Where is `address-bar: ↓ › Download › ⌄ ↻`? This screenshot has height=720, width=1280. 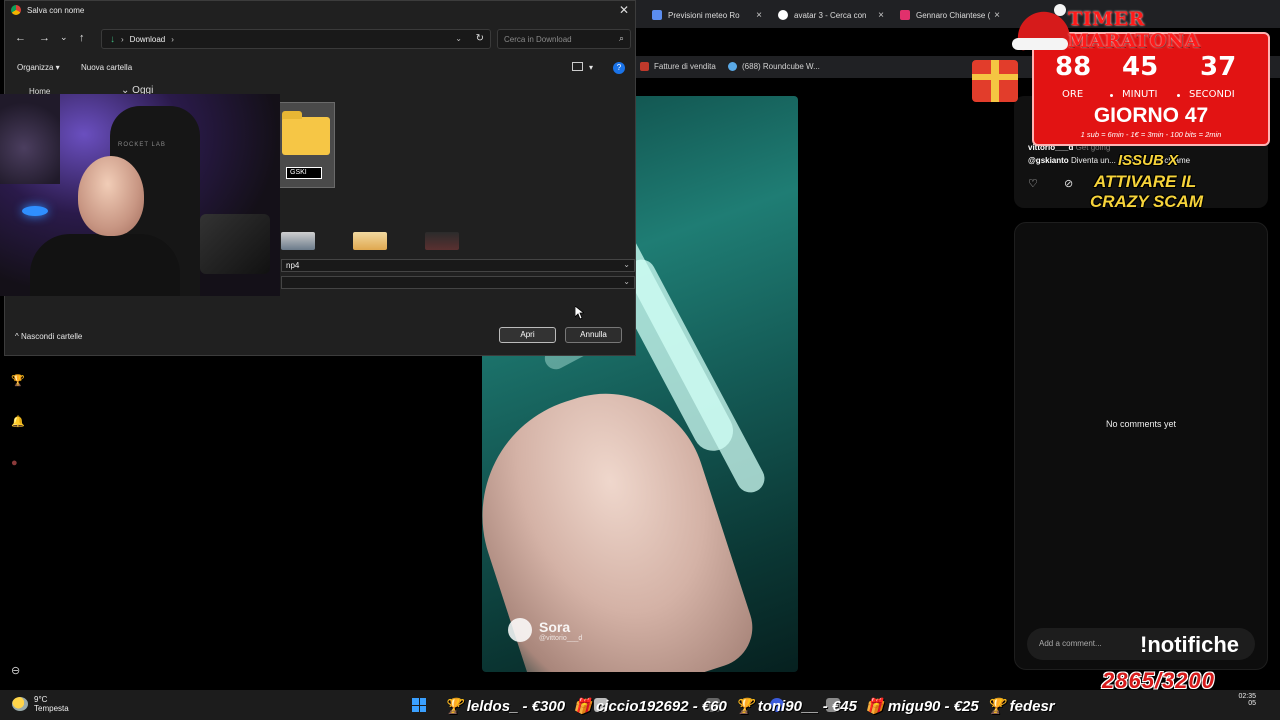 address-bar: ↓ › Download › ⌄ ↻ is located at coordinates (296, 39).